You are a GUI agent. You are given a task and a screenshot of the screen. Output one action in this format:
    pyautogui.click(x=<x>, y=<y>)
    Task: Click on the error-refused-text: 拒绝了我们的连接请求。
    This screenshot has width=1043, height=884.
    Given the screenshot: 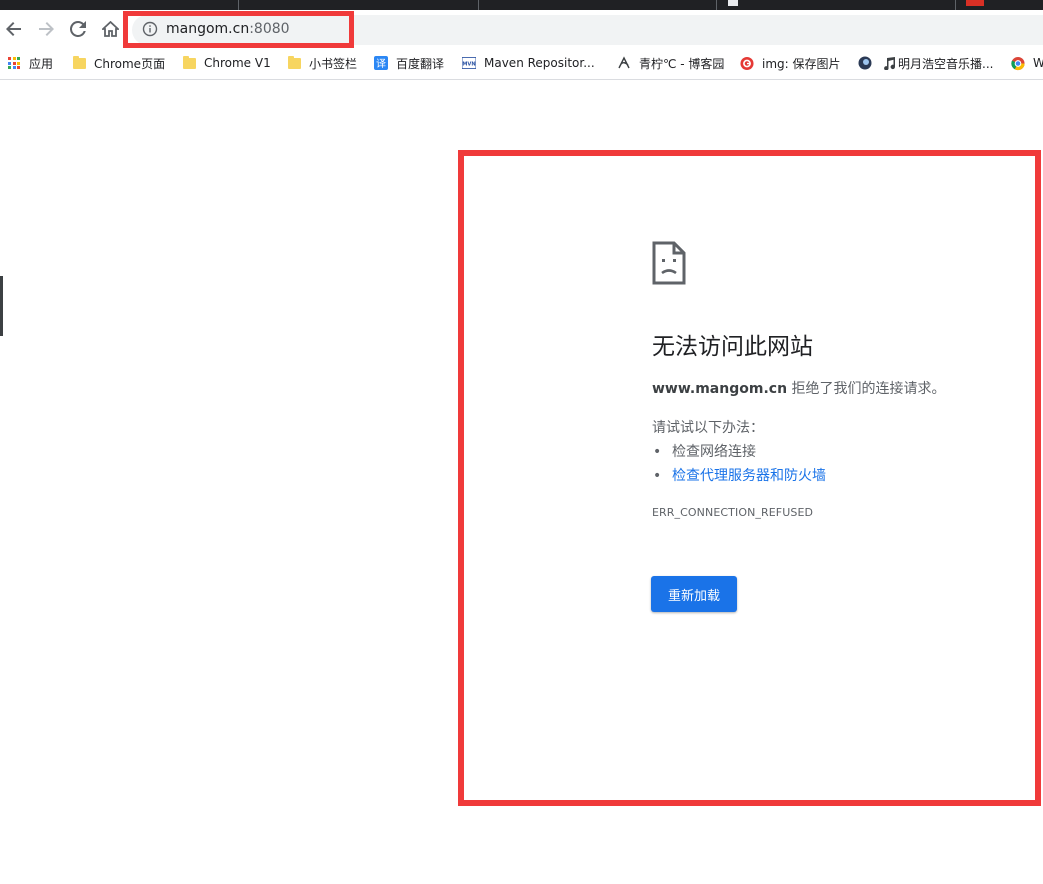 What is the action you would take?
    pyautogui.click(x=866, y=389)
    